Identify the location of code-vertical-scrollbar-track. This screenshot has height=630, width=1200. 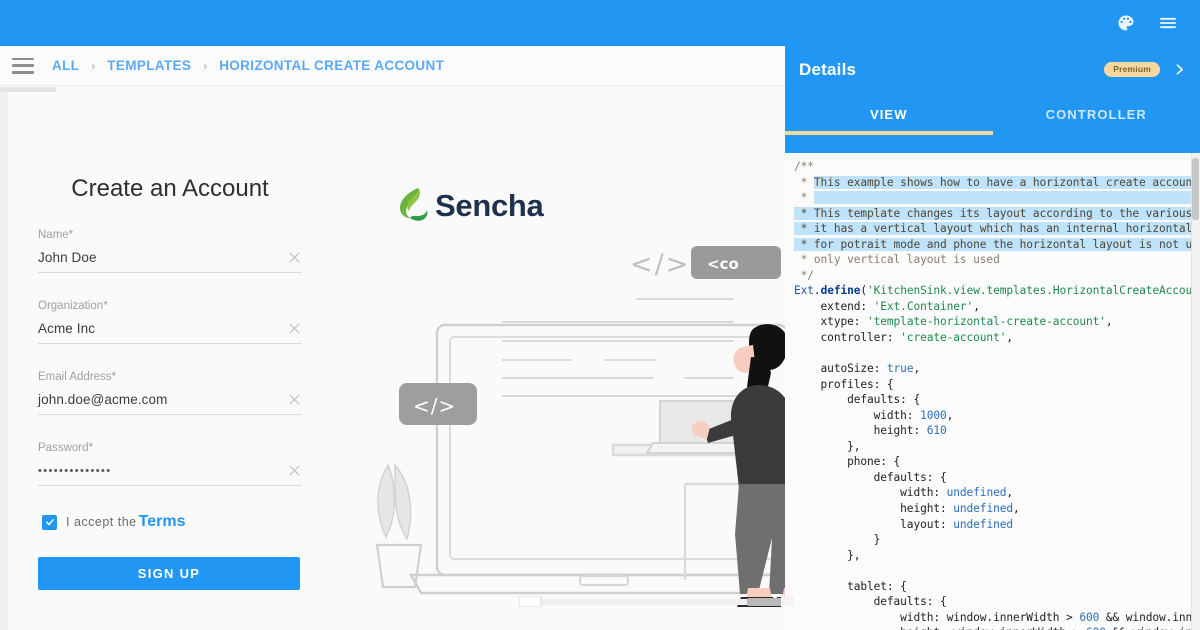
(1195, 391).